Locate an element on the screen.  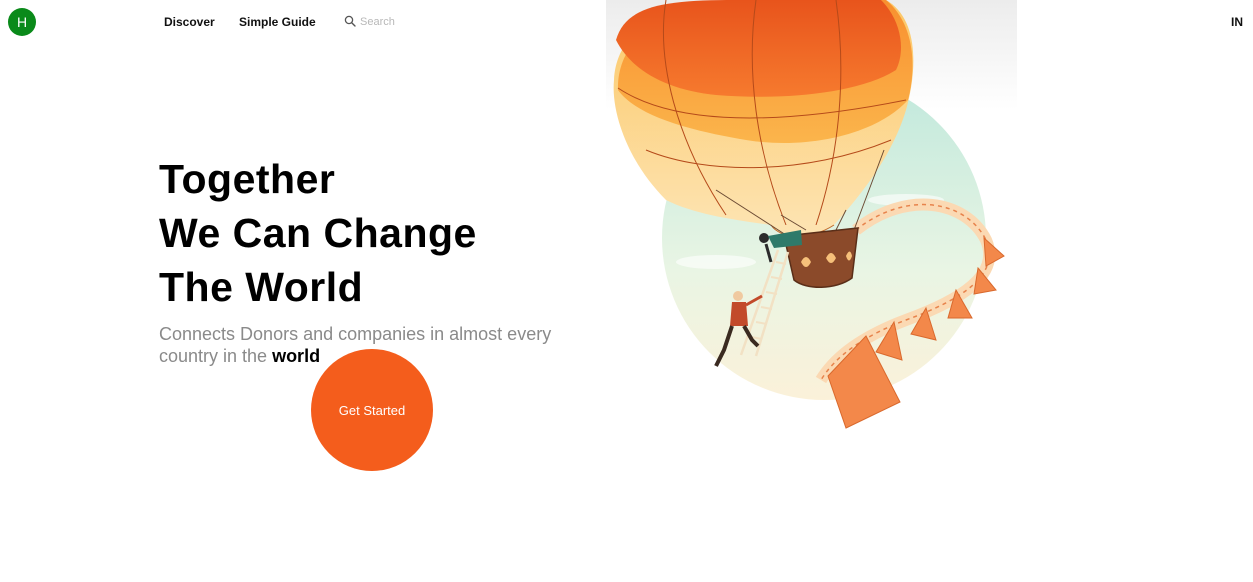
hero-headline-line-2: We Can Change is located at coordinates (318, 233).